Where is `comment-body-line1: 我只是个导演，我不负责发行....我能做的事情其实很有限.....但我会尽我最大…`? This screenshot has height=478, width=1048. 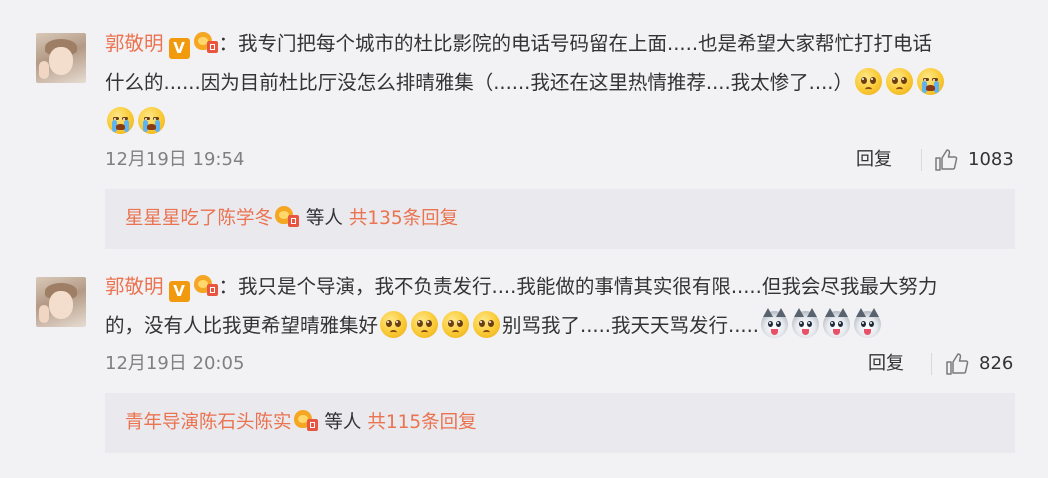
comment-body-line1: 我只是个导演，我不负责发行....我能做的事情其实很有限.....但我会尽我最大… is located at coordinates (588, 286).